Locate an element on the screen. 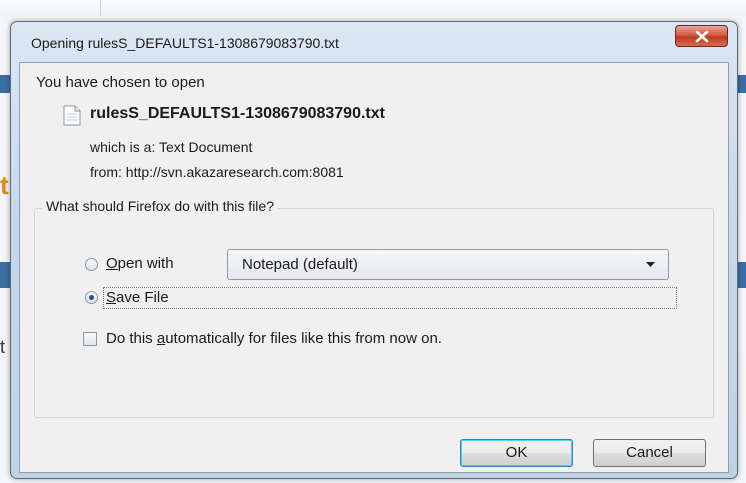 This screenshot has height=483, width=746. auto-text-pre: Do this is located at coordinates (131, 338).